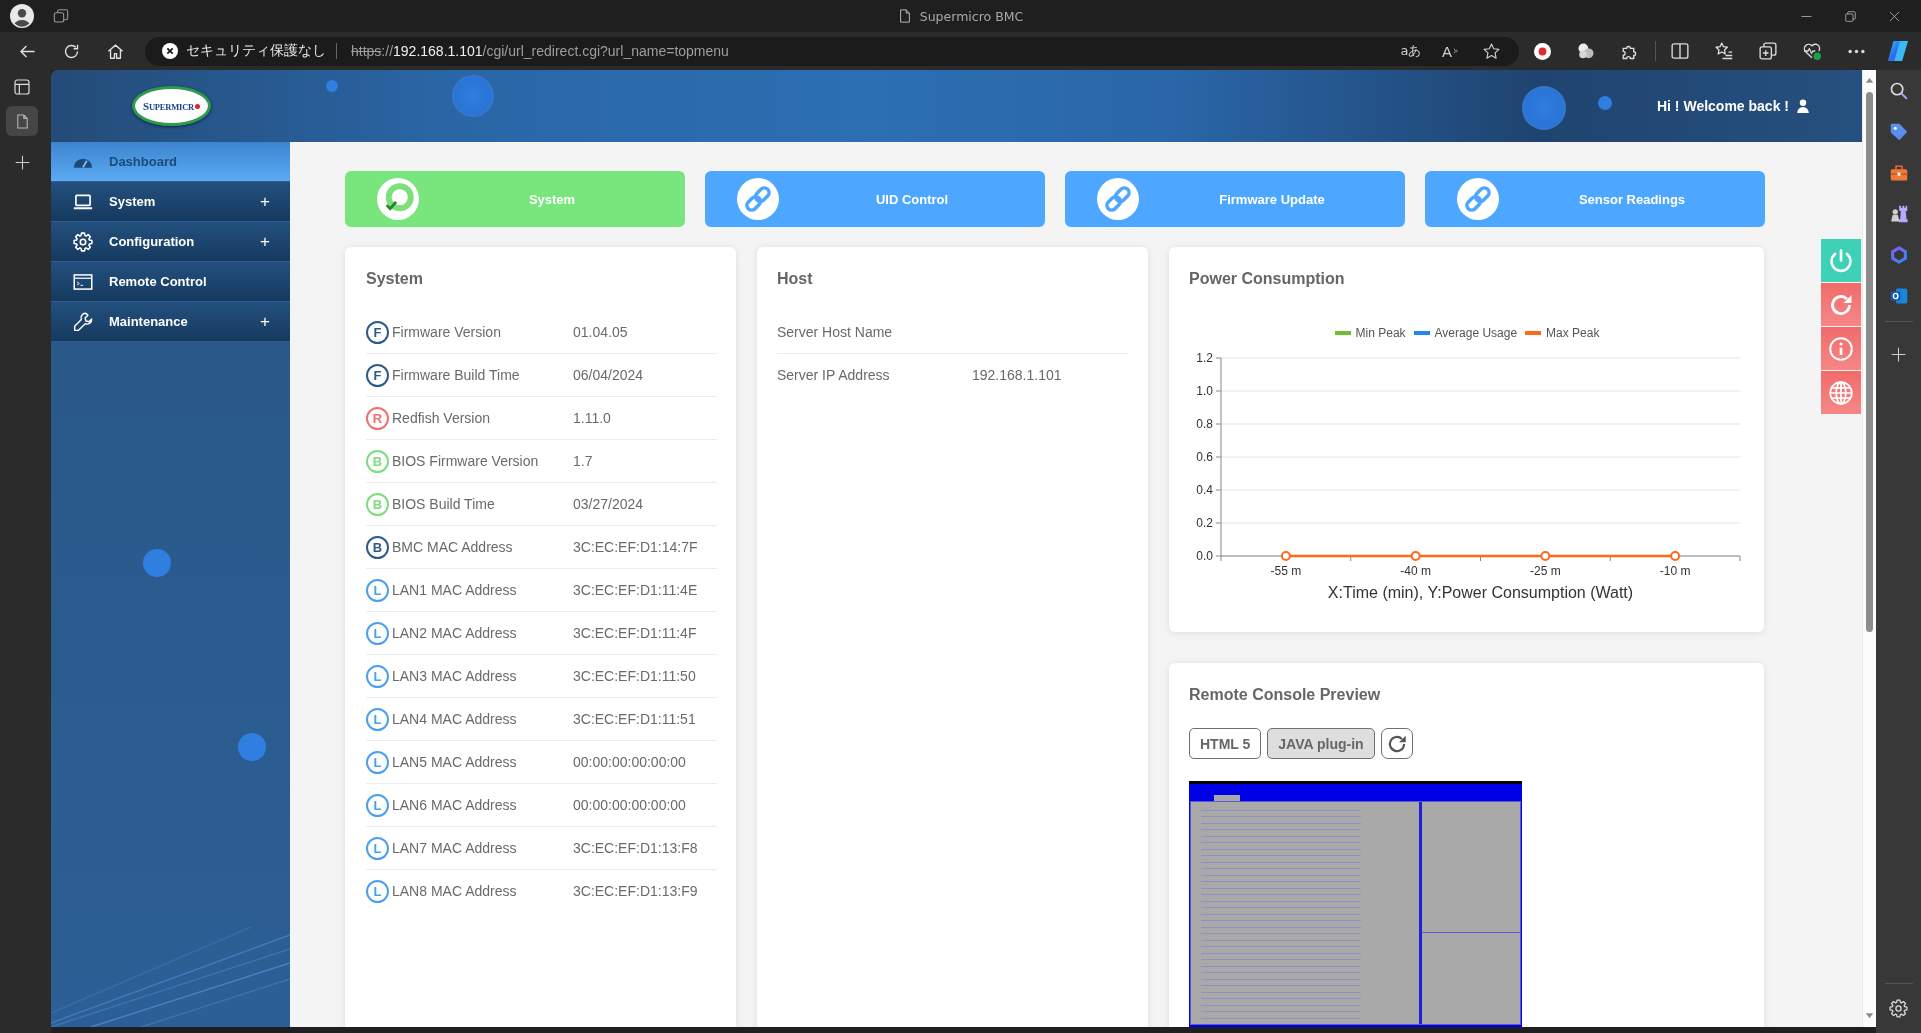  What do you see at coordinates (171, 106) in the screenshot?
I see `logo: SUPERMICR` at bounding box center [171, 106].